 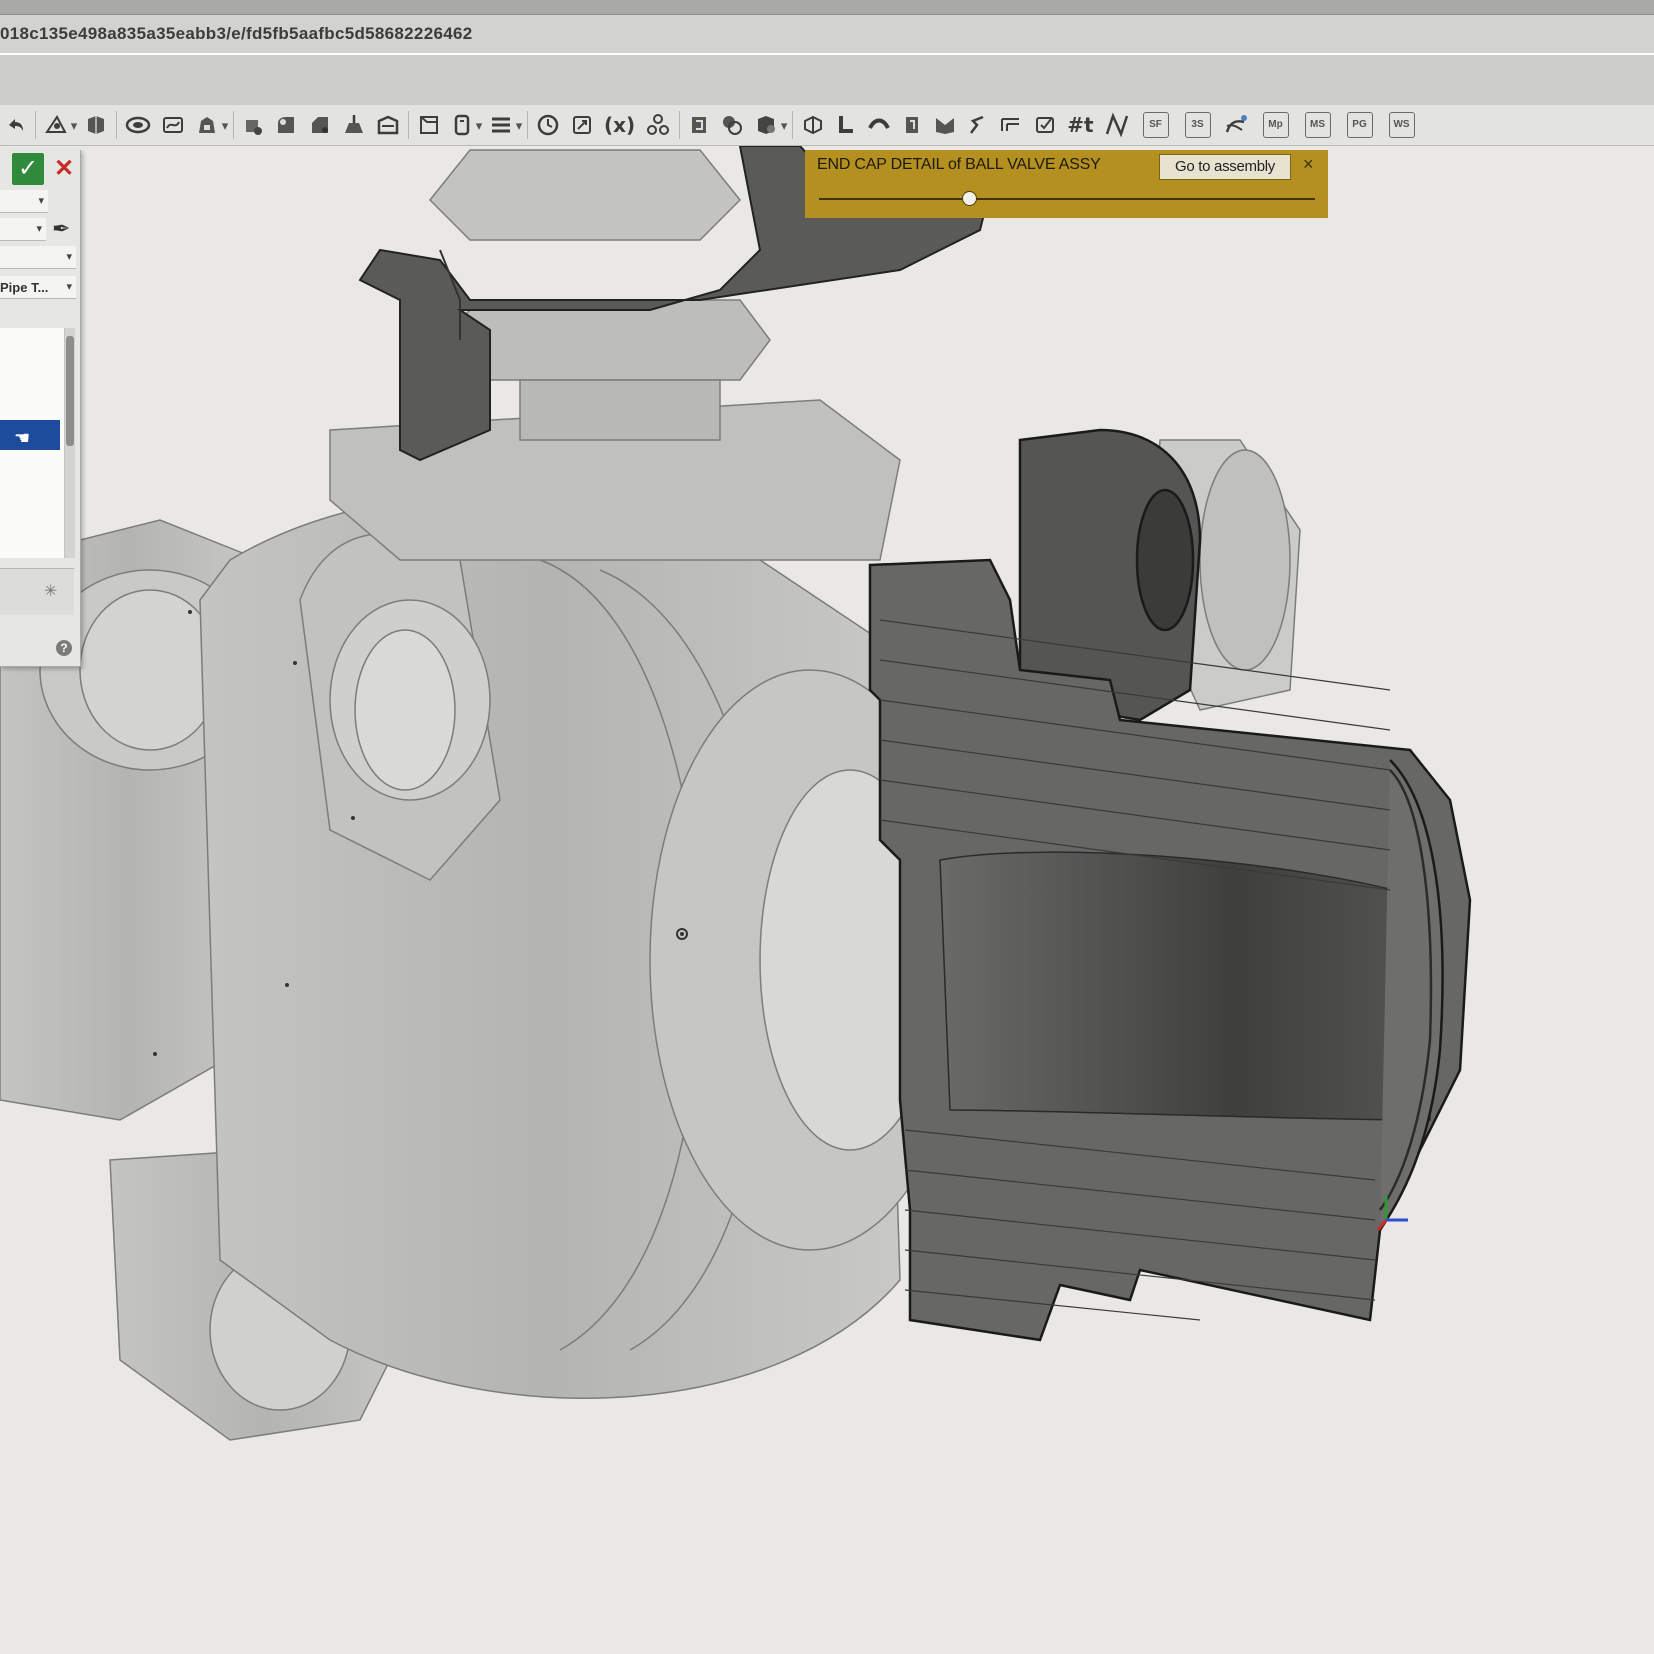 I want to click on checkmark-icon: ✓, so click(x=28, y=169).